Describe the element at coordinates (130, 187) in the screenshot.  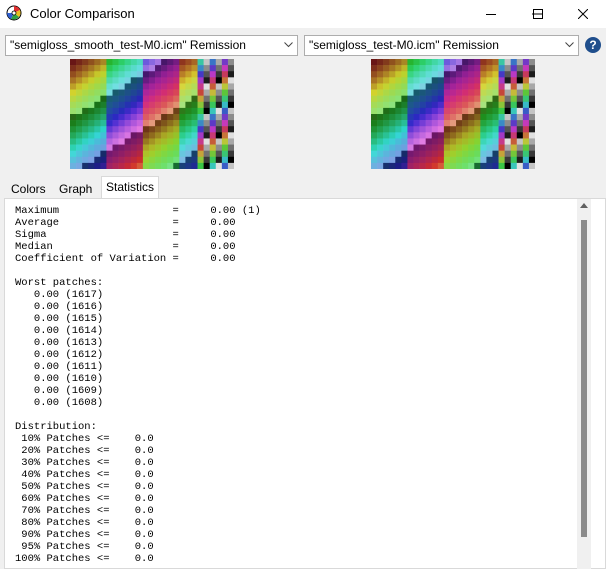
I see `tab-statistics: Statistics` at that location.